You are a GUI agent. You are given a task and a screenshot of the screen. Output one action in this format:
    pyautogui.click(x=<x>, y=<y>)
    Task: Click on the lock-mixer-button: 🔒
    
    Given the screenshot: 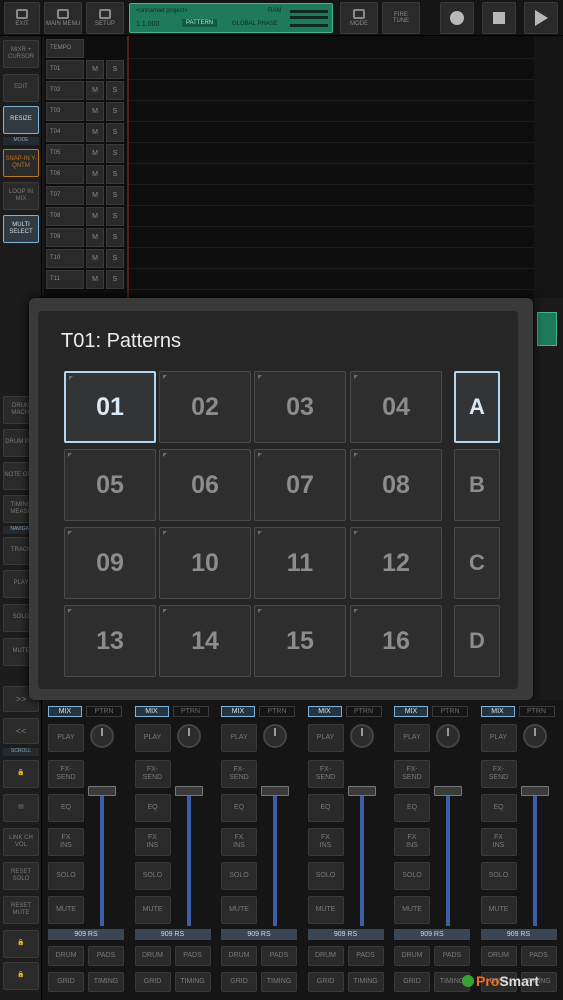 What is the action you would take?
    pyautogui.click(x=21, y=944)
    